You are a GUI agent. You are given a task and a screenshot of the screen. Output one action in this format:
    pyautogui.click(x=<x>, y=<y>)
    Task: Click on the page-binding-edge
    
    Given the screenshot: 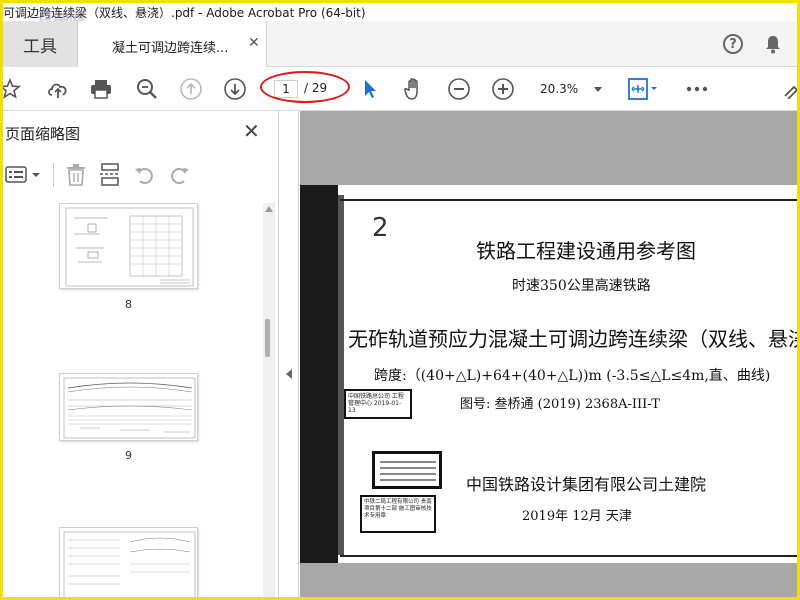 What is the action you would take?
    pyautogui.click(x=319, y=374)
    